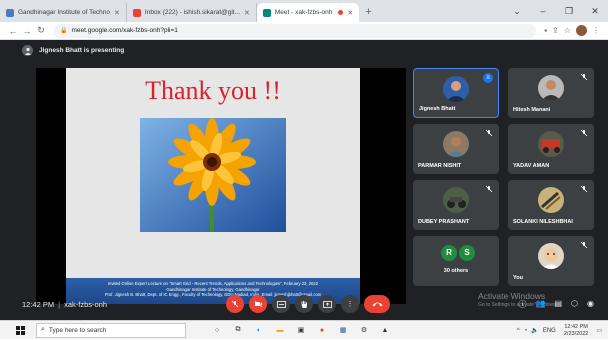 The height and width of the screenshot is (340, 608). Describe the element at coordinates (518, 278) in the screenshot. I see `participant-name: You` at that location.